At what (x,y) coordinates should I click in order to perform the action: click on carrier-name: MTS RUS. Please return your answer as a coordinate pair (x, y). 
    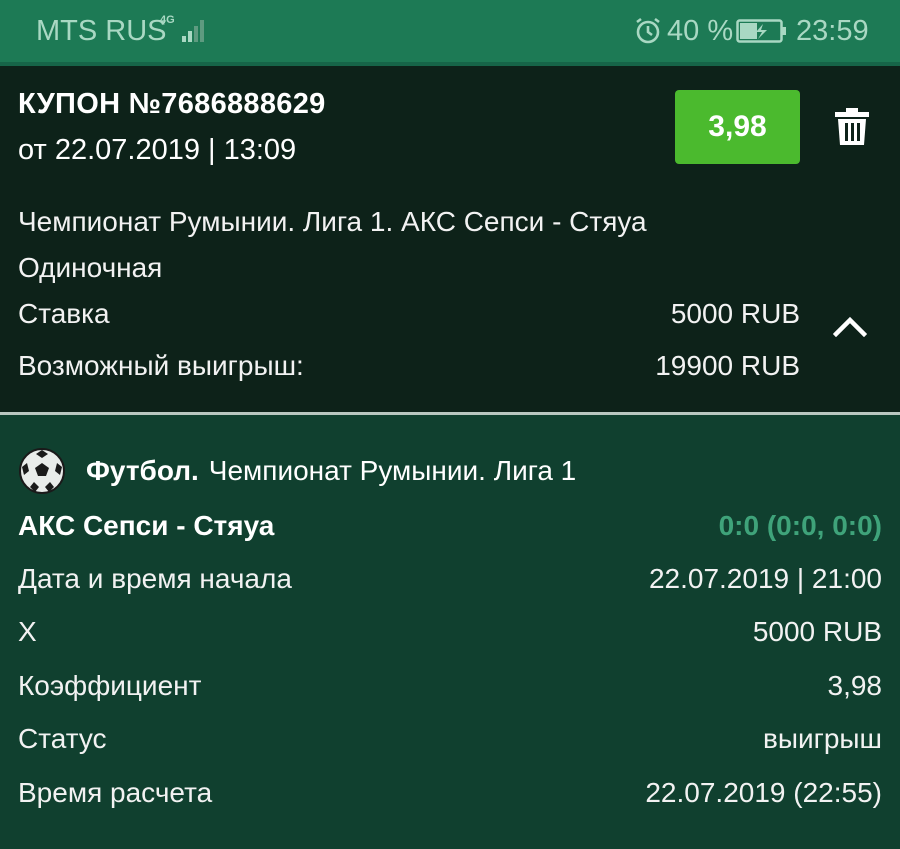
    Looking at the image, I should click on (101, 31).